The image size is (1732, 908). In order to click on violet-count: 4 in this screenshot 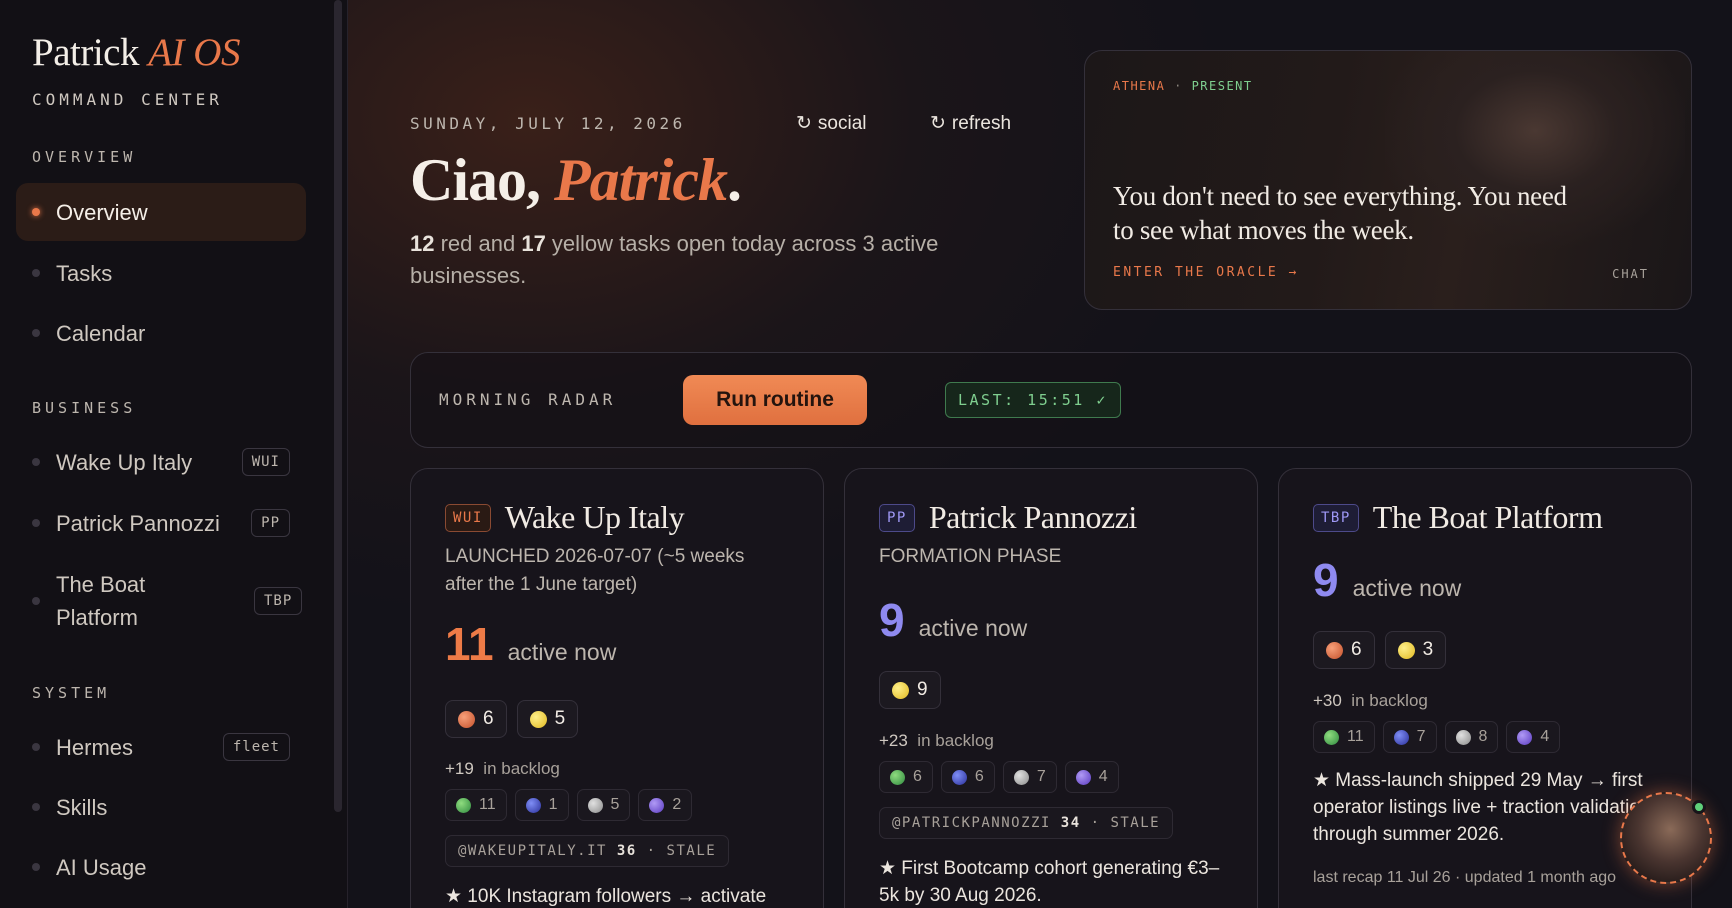, I will do `click(1545, 736)`.